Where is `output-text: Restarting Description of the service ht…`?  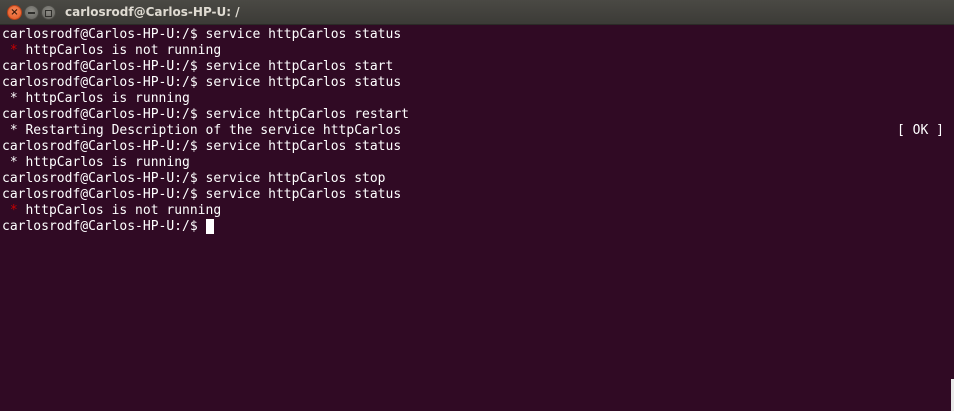 output-text: Restarting Description of the service ht… is located at coordinates (213, 130).